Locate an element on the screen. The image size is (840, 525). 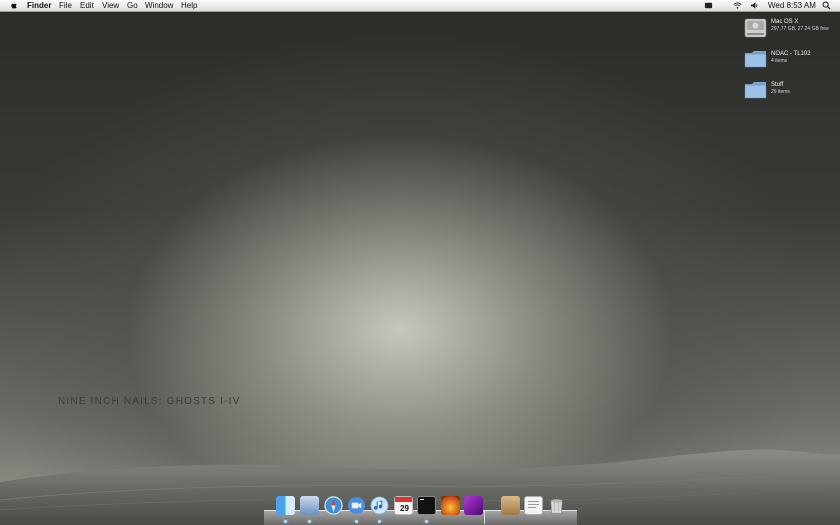
menu-edit: Edit is located at coordinates (87, 5).